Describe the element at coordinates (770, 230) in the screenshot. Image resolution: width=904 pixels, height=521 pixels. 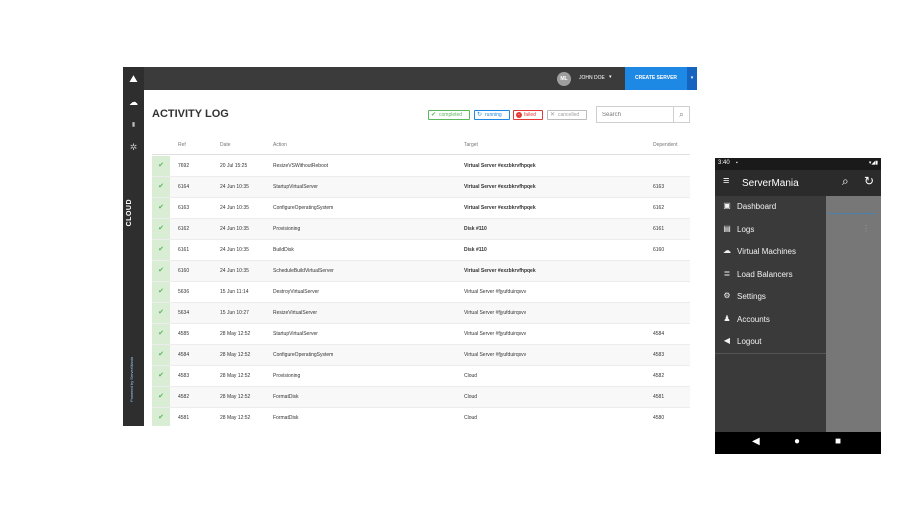
I see `drawer-item-logs: ▤ Logs` at that location.